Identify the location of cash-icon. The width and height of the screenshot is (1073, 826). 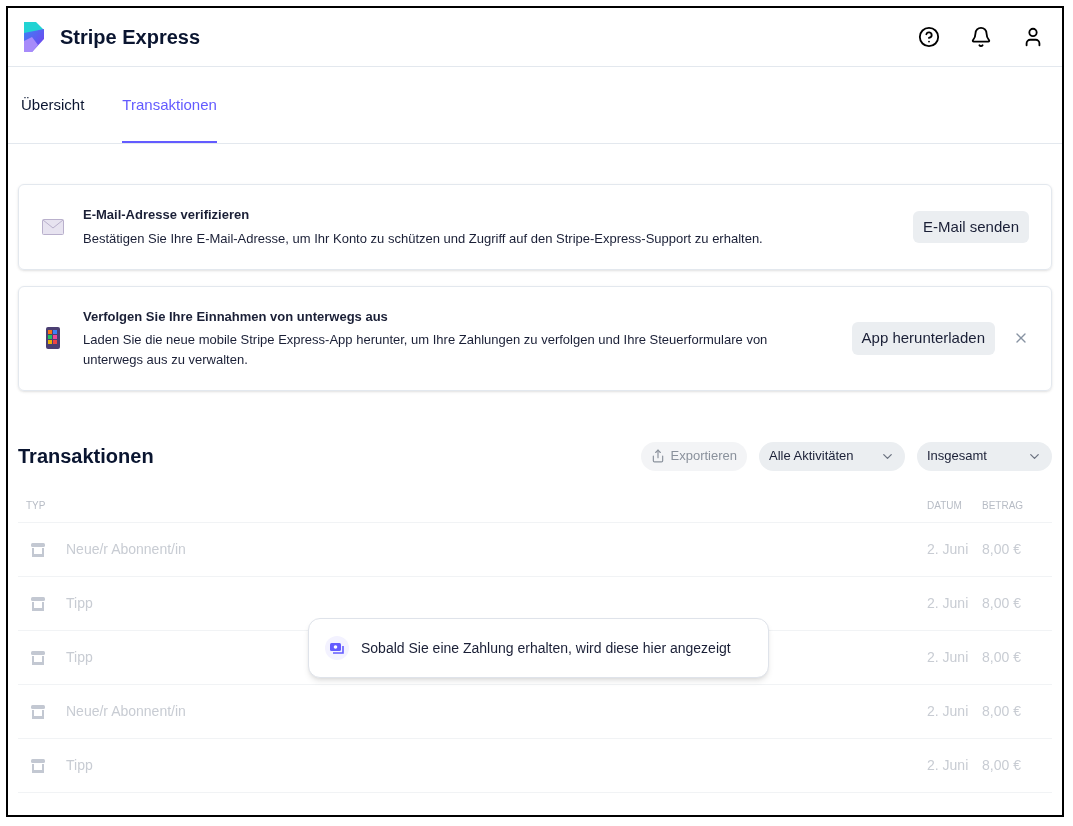
(337, 648).